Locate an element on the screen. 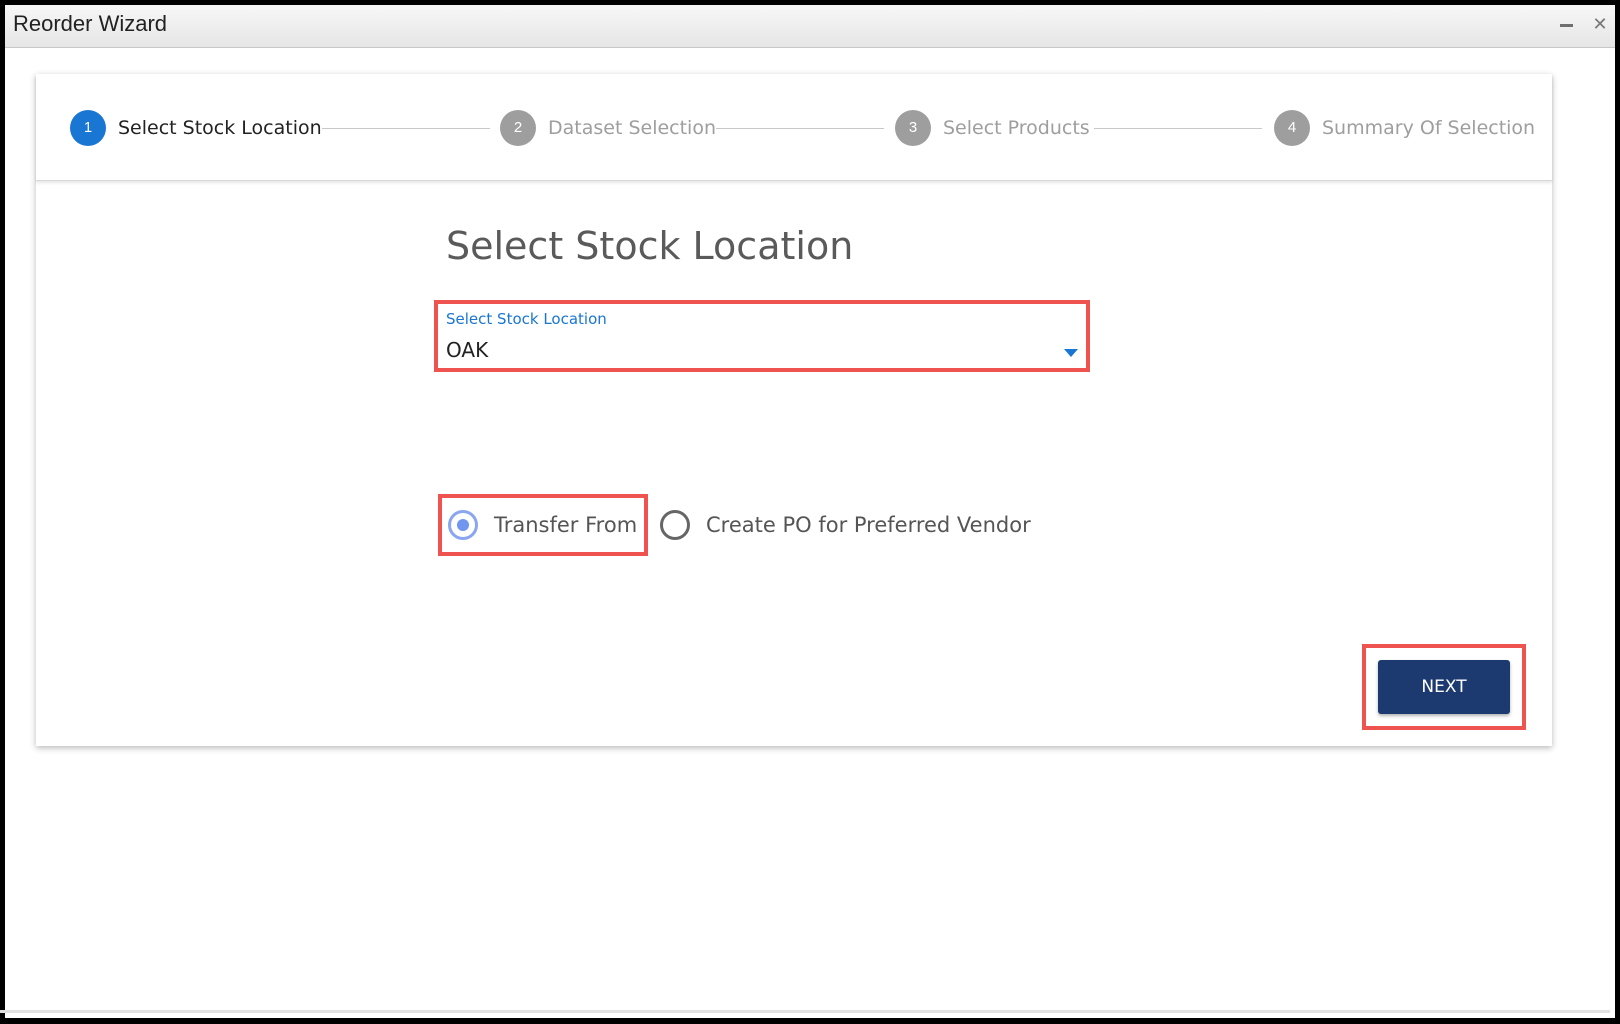 This screenshot has width=1620, height=1024. step-dataset-selection: 2 Dataset Selection is located at coordinates (608, 128).